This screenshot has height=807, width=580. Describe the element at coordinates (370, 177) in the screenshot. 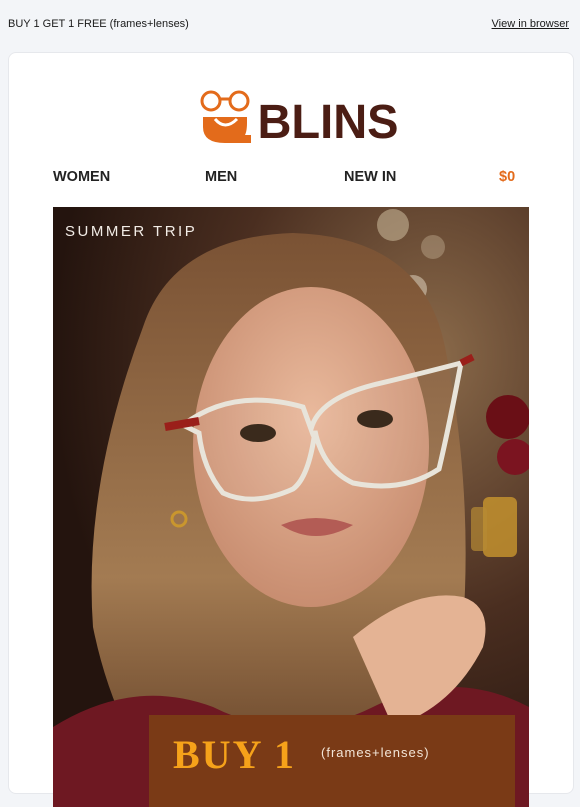

I see `nav-item-new-in: NEW IN` at that location.